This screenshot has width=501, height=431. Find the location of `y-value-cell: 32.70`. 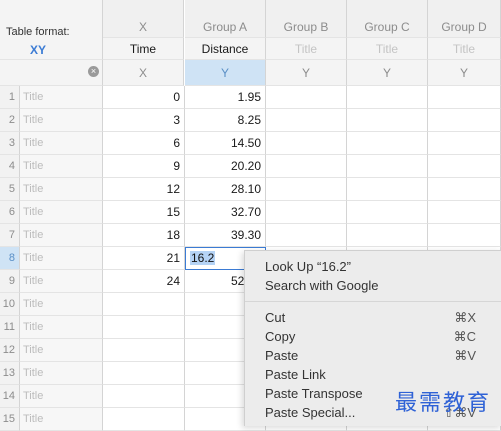

y-value-cell: 32.70 is located at coordinates (225, 212).